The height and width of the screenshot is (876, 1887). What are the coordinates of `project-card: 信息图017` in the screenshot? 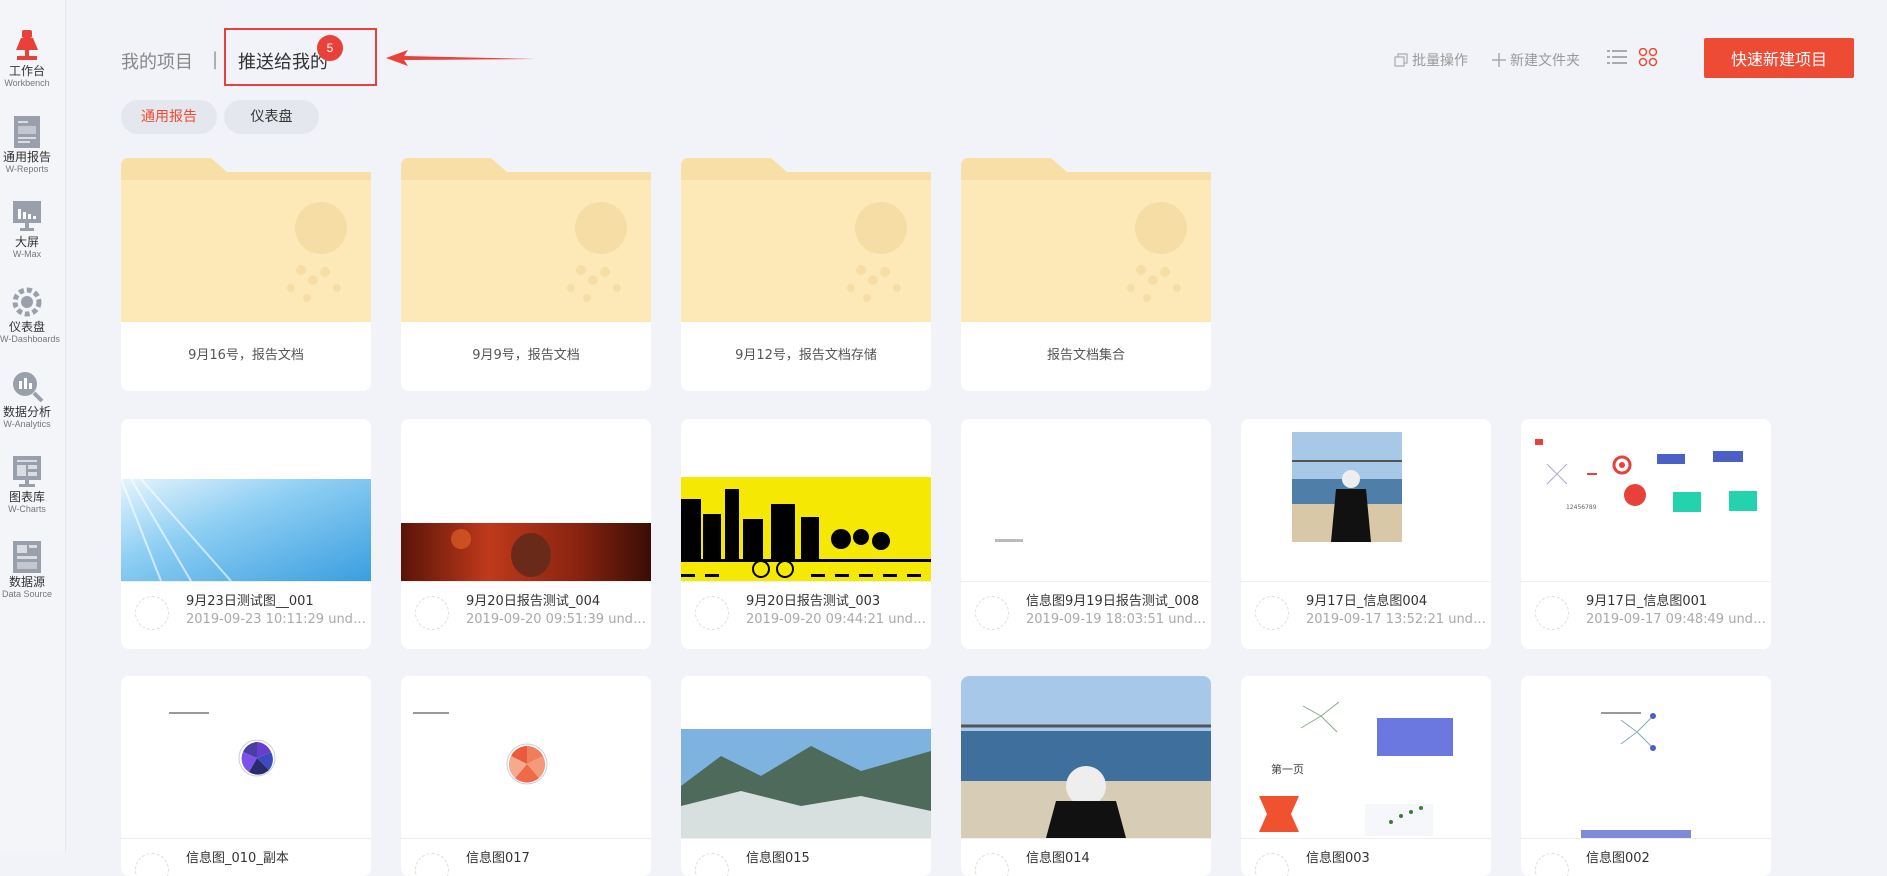 It's located at (526, 776).